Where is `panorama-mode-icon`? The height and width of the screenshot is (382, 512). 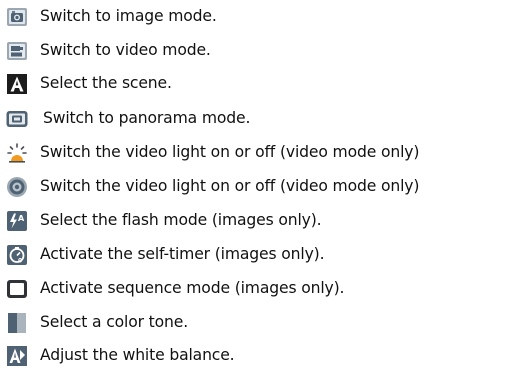
panorama-mode-icon is located at coordinates (17, 119).